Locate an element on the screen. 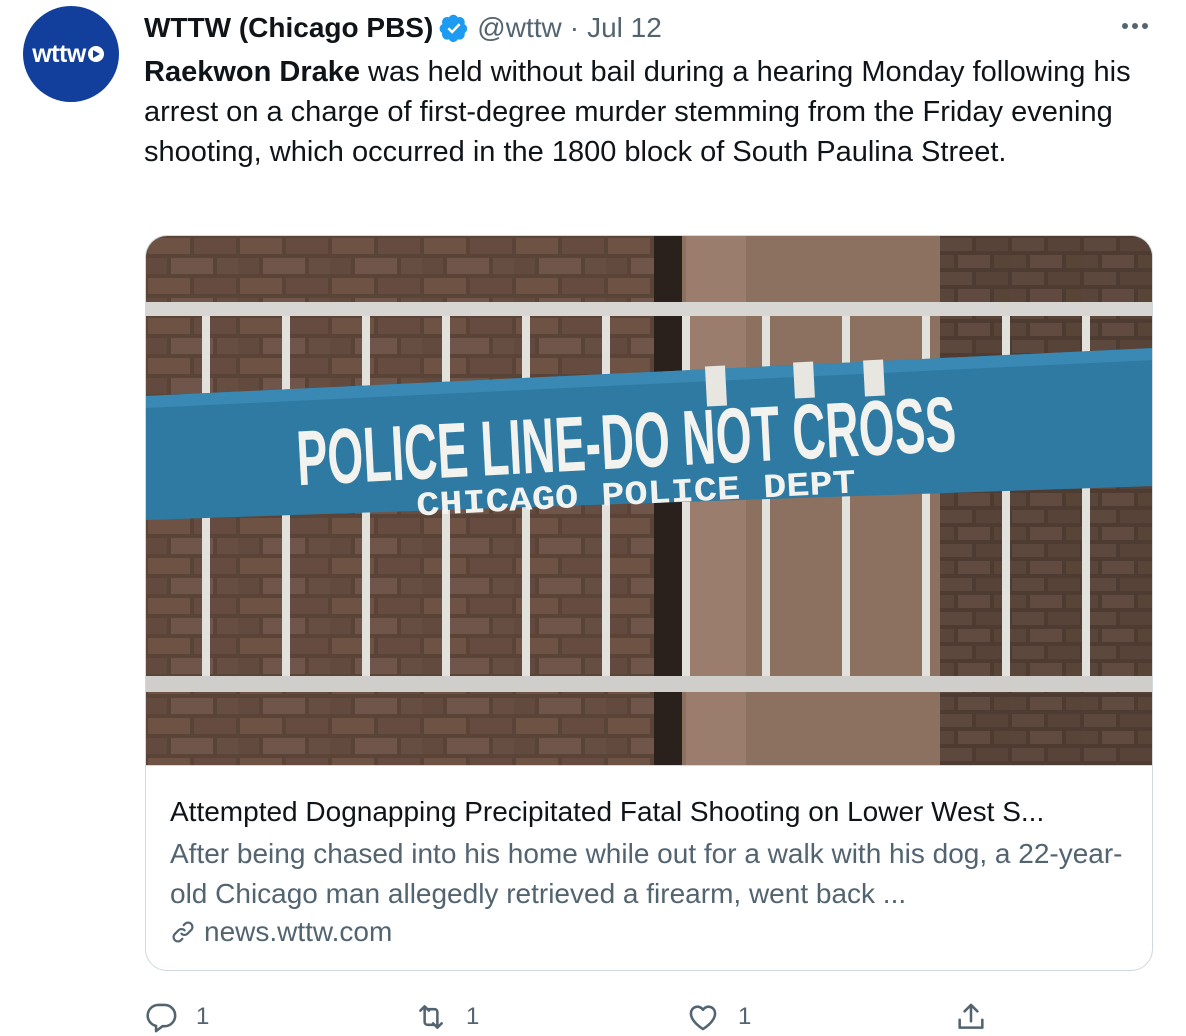 This screenshot has width=1186, height=1036. author-name: WTTW (Chicago PBS) is located at coordinates (288, 28).